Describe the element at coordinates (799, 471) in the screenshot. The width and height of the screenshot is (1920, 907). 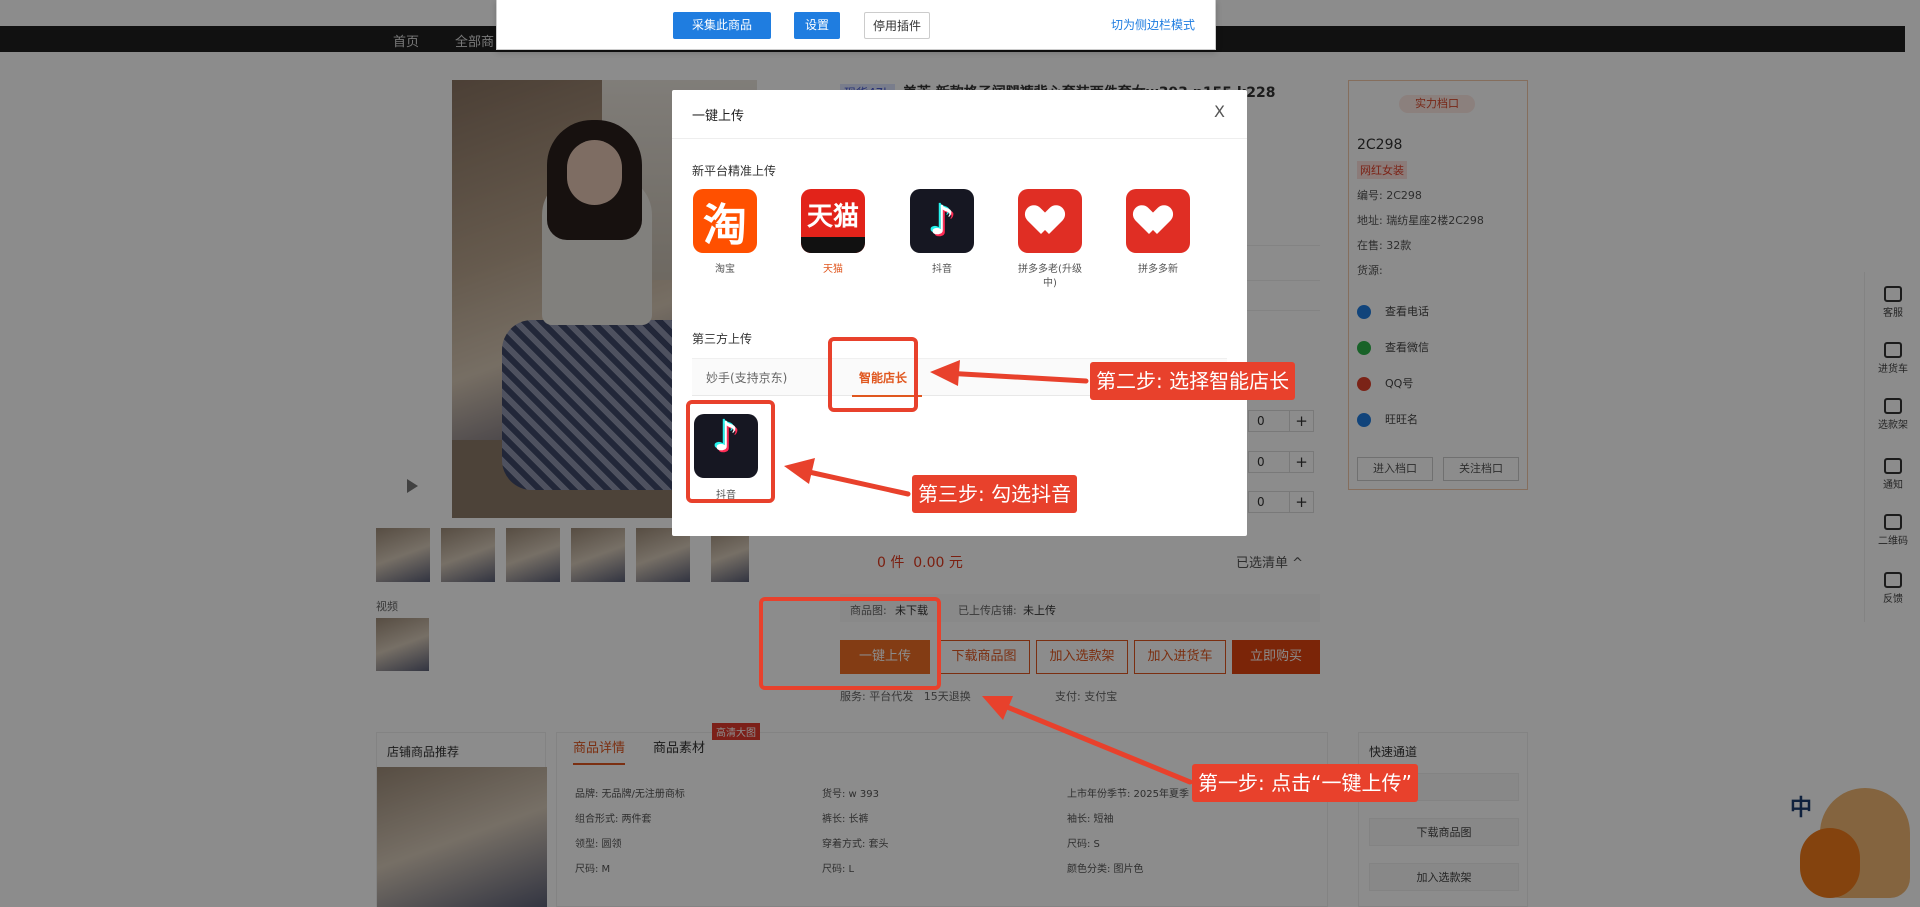
I see `step3-arrowhead` at that location.